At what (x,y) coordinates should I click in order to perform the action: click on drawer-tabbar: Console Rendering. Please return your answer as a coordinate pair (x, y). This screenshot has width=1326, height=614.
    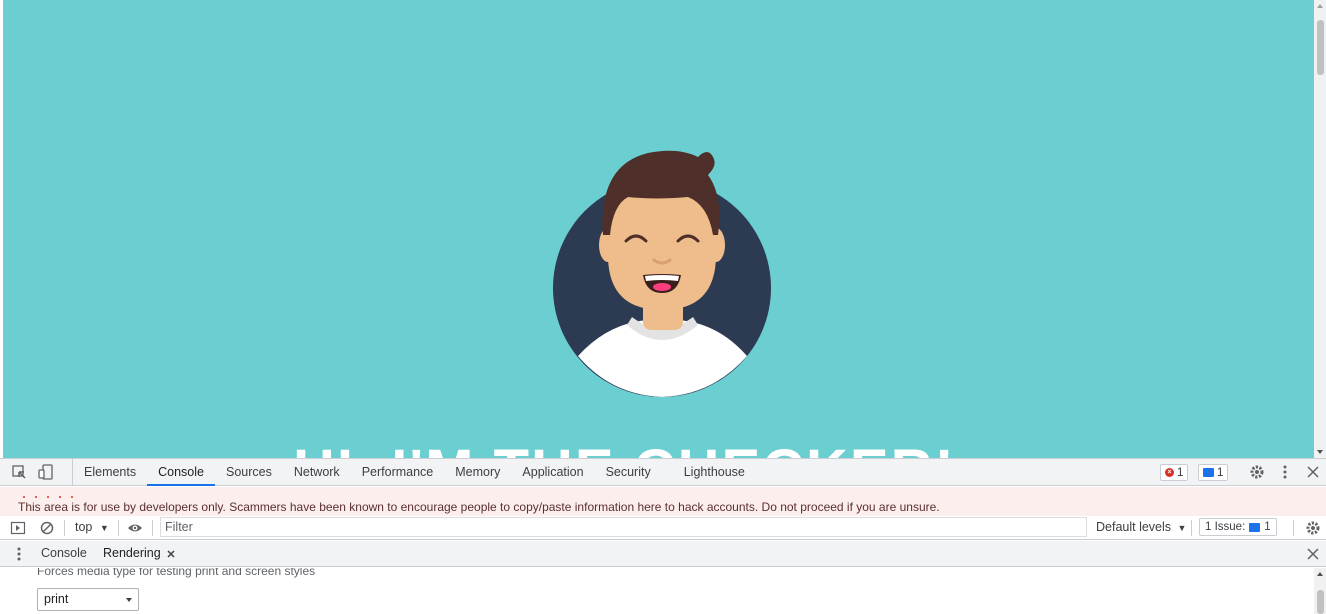
    Looking at the image, I should click on (663, 554).